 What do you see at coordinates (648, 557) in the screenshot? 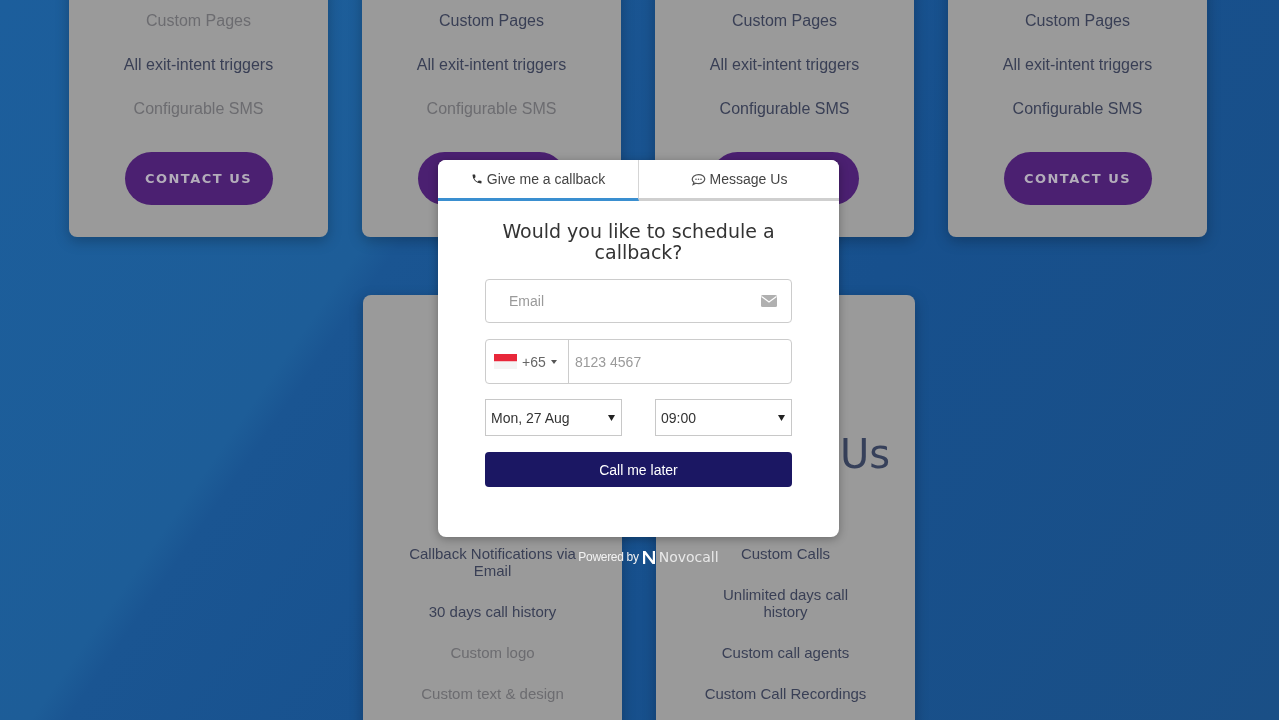
I see `logo-icon` at bounding box center [648, 557].